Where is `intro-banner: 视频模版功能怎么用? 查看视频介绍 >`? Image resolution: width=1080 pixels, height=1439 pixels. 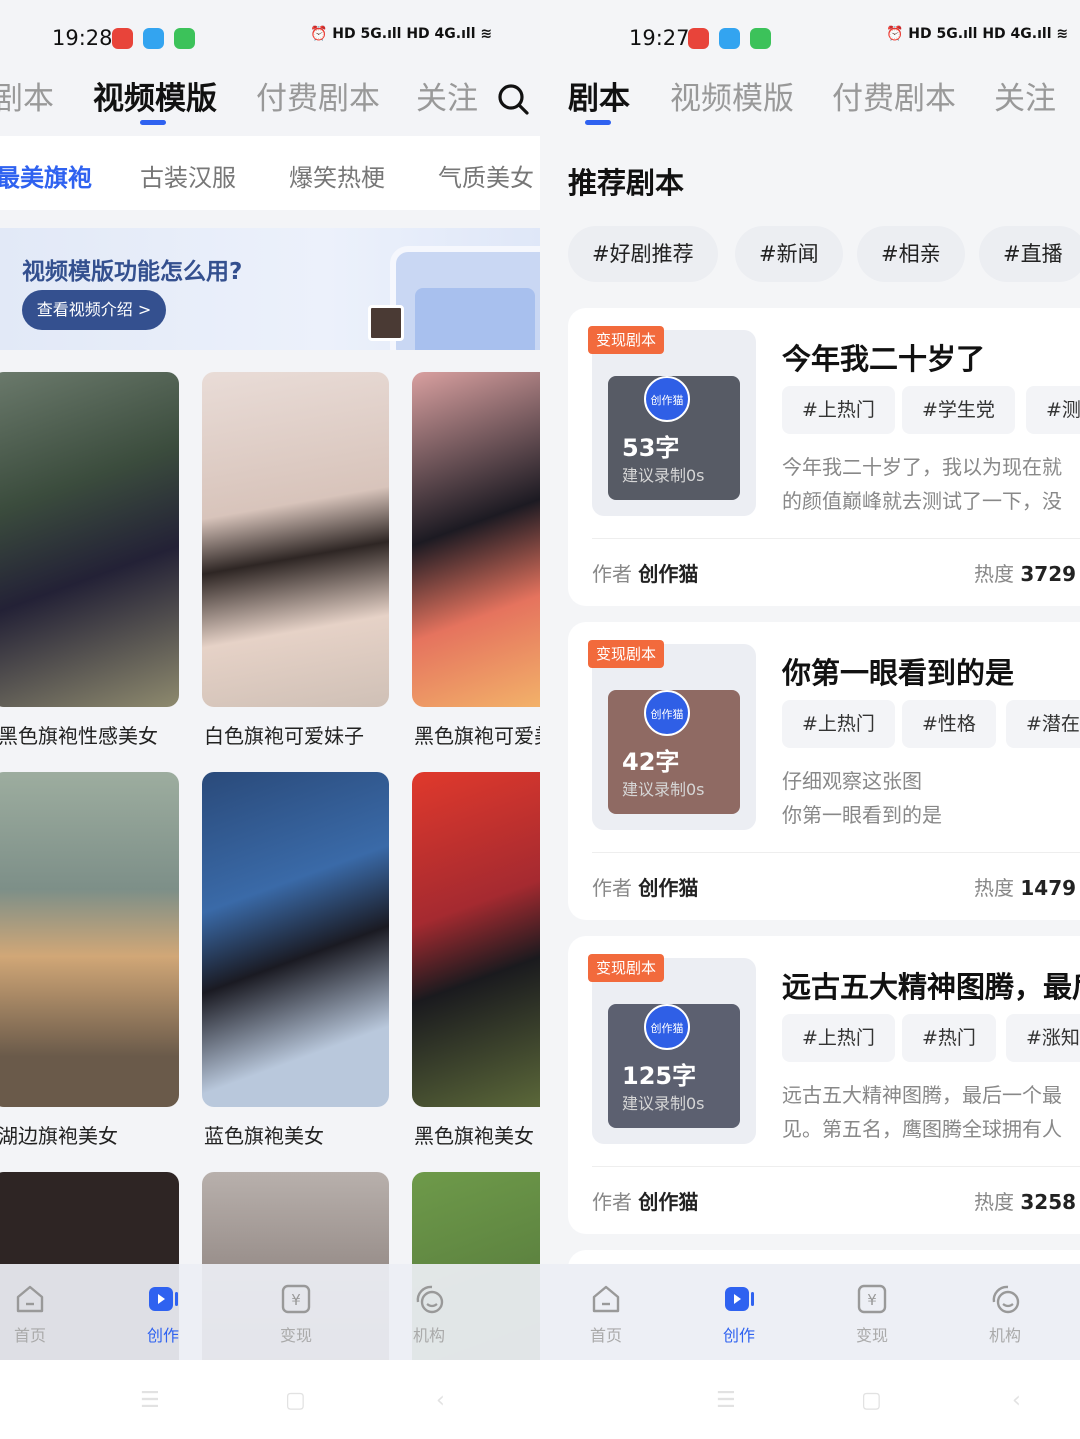
intro-banner: 视频模版功能怎么用? 查看视频介绍 > is located at coordinates (270, 289).